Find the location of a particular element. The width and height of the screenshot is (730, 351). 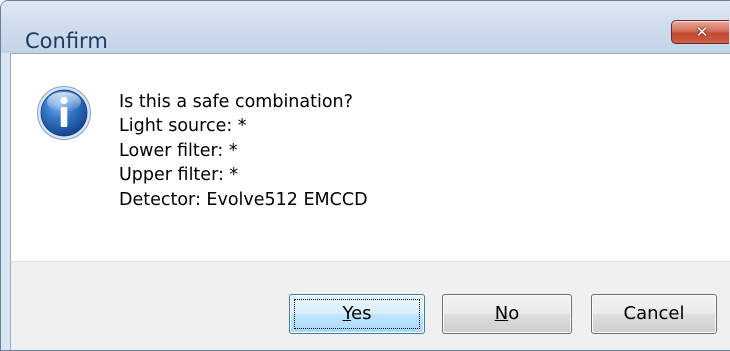

message-lower-filter: Lower filter: * is located at coordinates (178, 150).